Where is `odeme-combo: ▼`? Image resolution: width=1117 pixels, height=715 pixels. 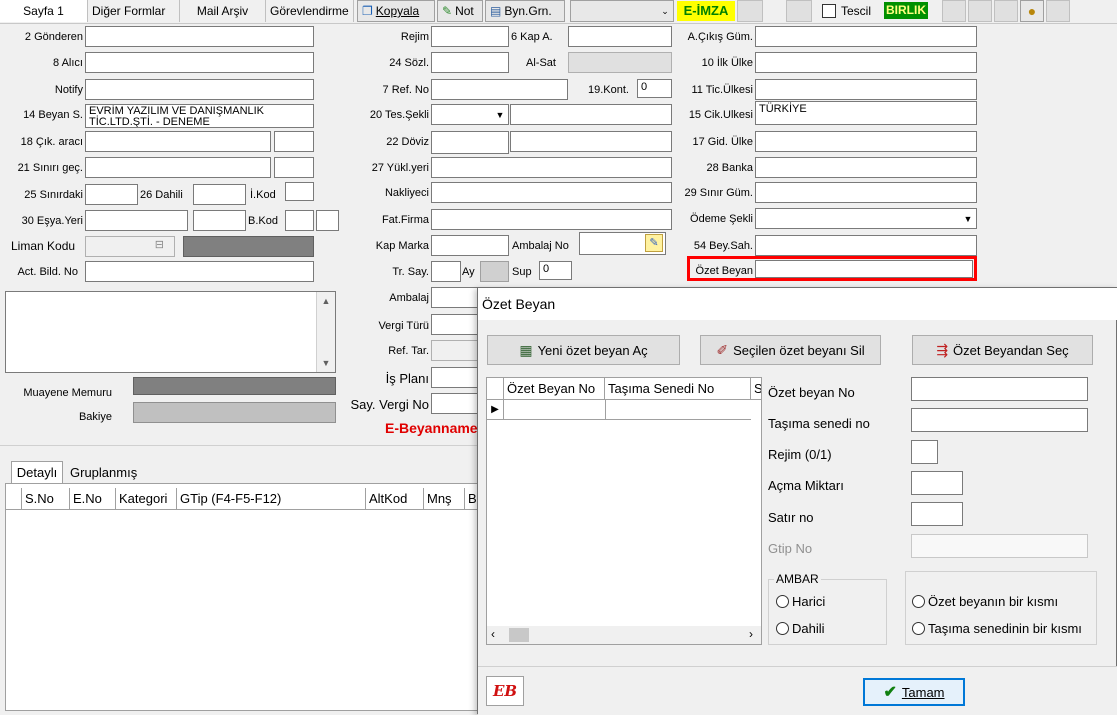 odeme-combo: ▼ is located at coordinates (866, 218).